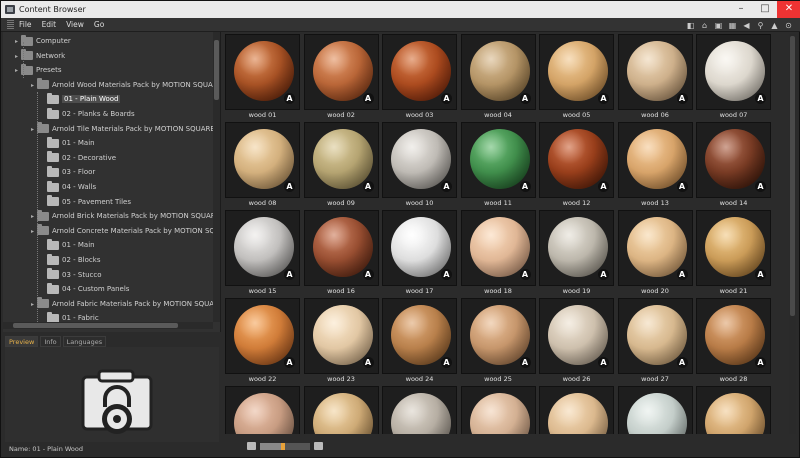  I want to click on tree-item: 03 - Stucco, so click(71, 275).